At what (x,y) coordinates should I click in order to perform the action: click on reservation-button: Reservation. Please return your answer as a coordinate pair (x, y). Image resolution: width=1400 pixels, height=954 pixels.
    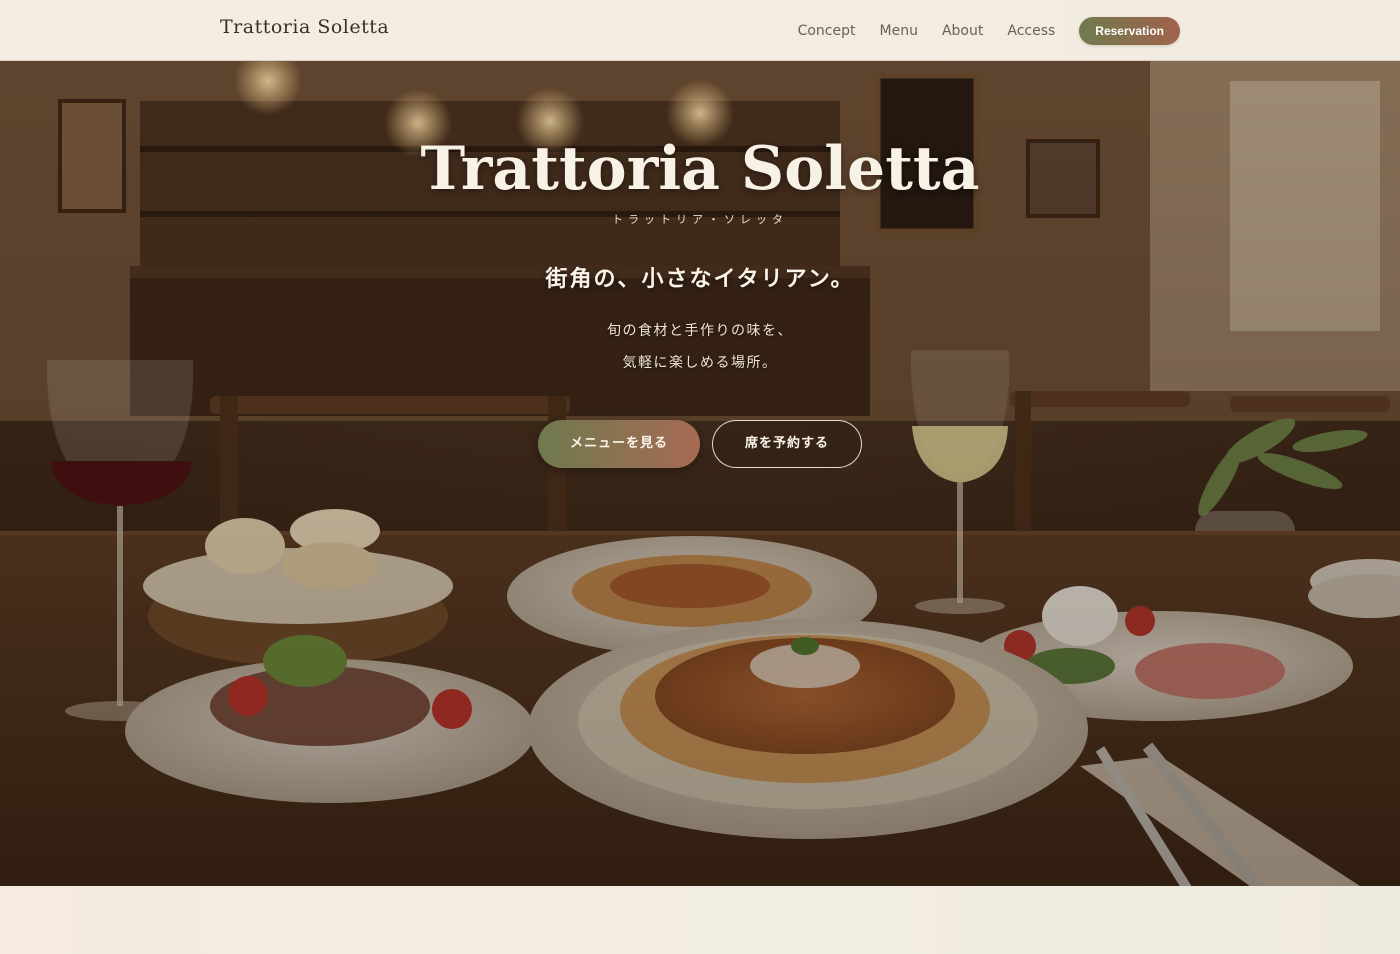
    Looking at the image, I should click on (1129, 31).